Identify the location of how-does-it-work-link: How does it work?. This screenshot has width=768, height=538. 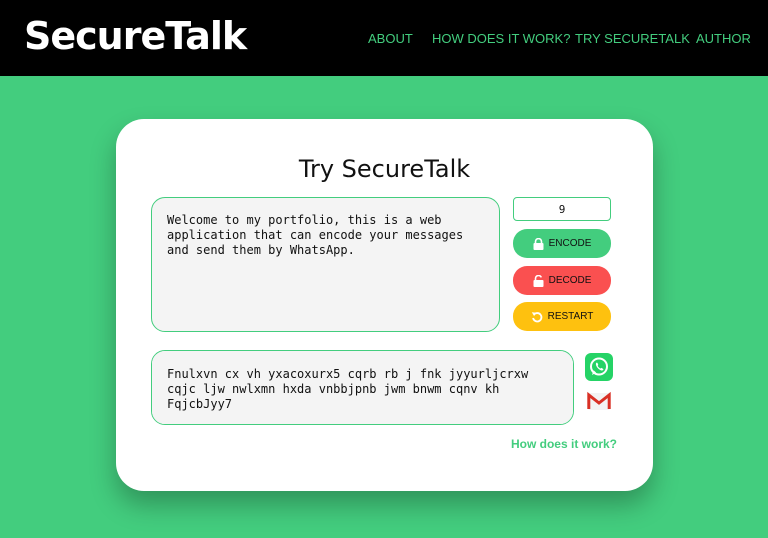
(564, 444).